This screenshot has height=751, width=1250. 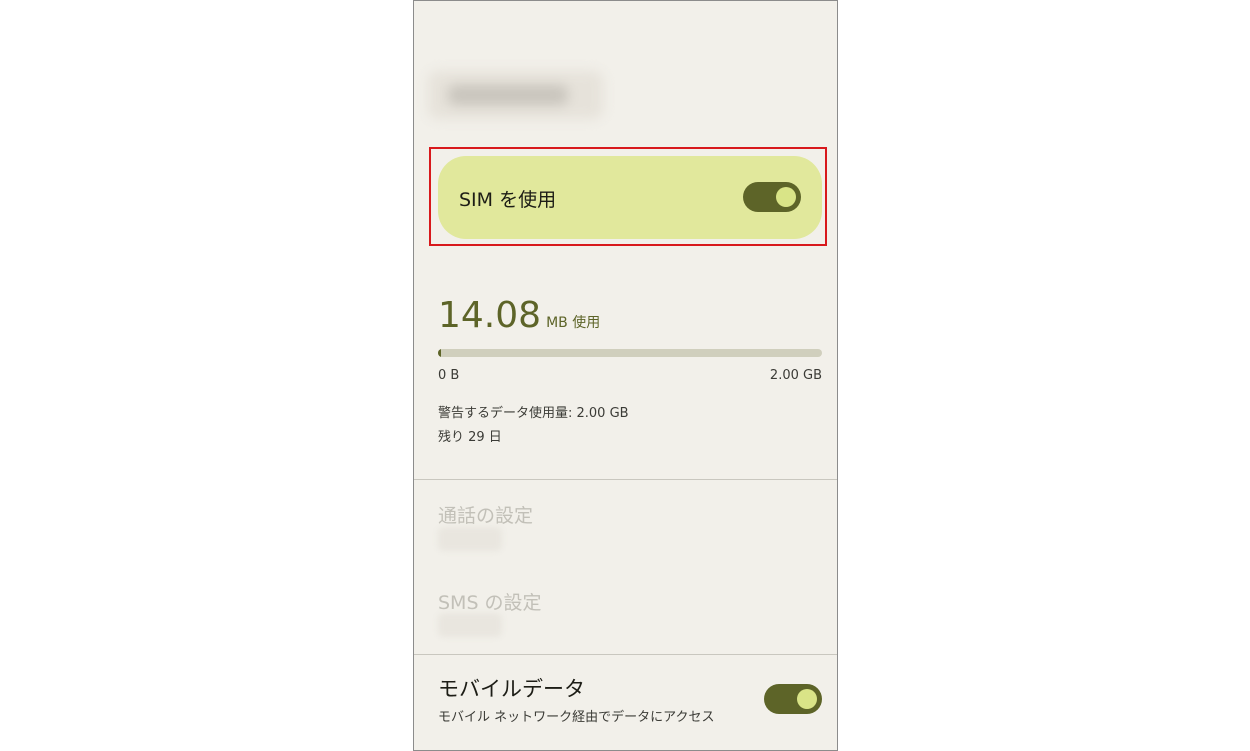 I want to click on data-warning-text: 警告するデータ使用量: 2.00 GB, so click(x=533, y=413).